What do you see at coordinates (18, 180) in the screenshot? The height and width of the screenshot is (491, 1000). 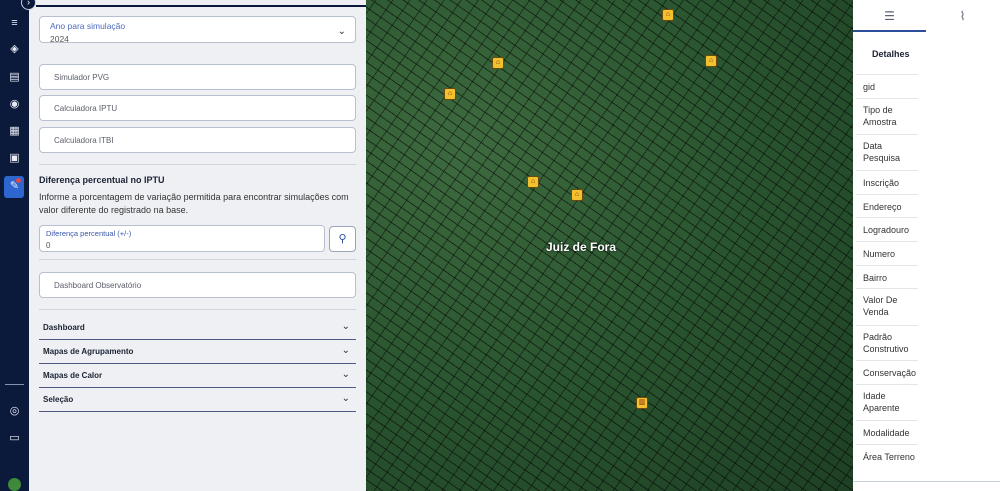 I see `notification-dot` at bounding box center [18, 180].